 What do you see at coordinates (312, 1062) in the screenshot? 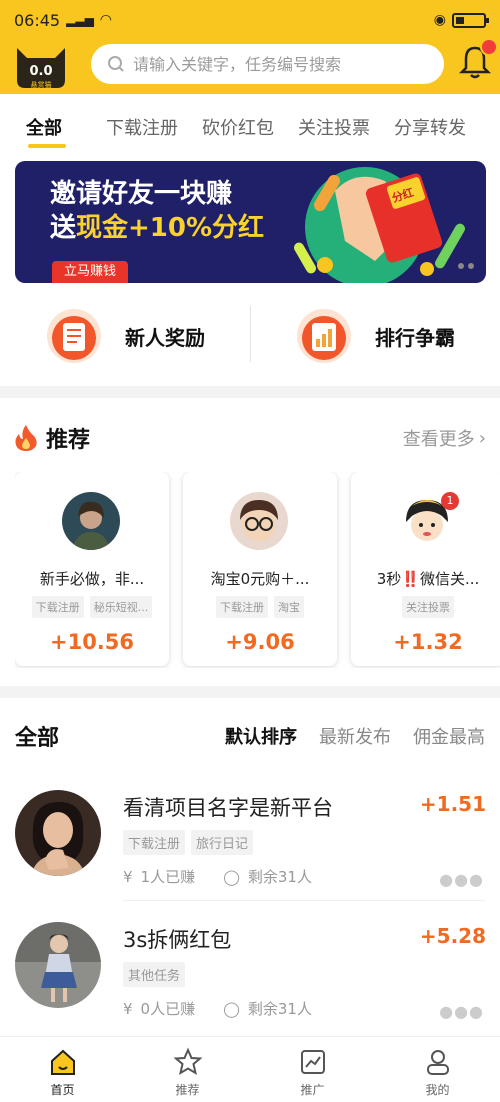
I see `chart-icon` at bounding box center [312, 1062].